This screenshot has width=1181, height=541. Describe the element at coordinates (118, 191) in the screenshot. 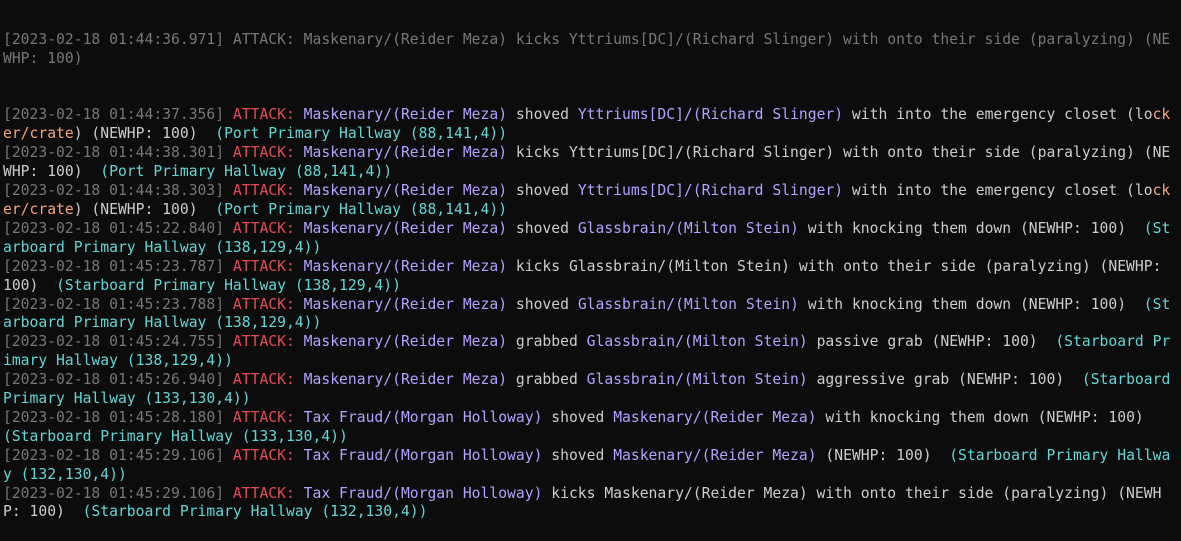

I see `log-timestamp: [2023-02-18 01:44:38.303]` at that location.